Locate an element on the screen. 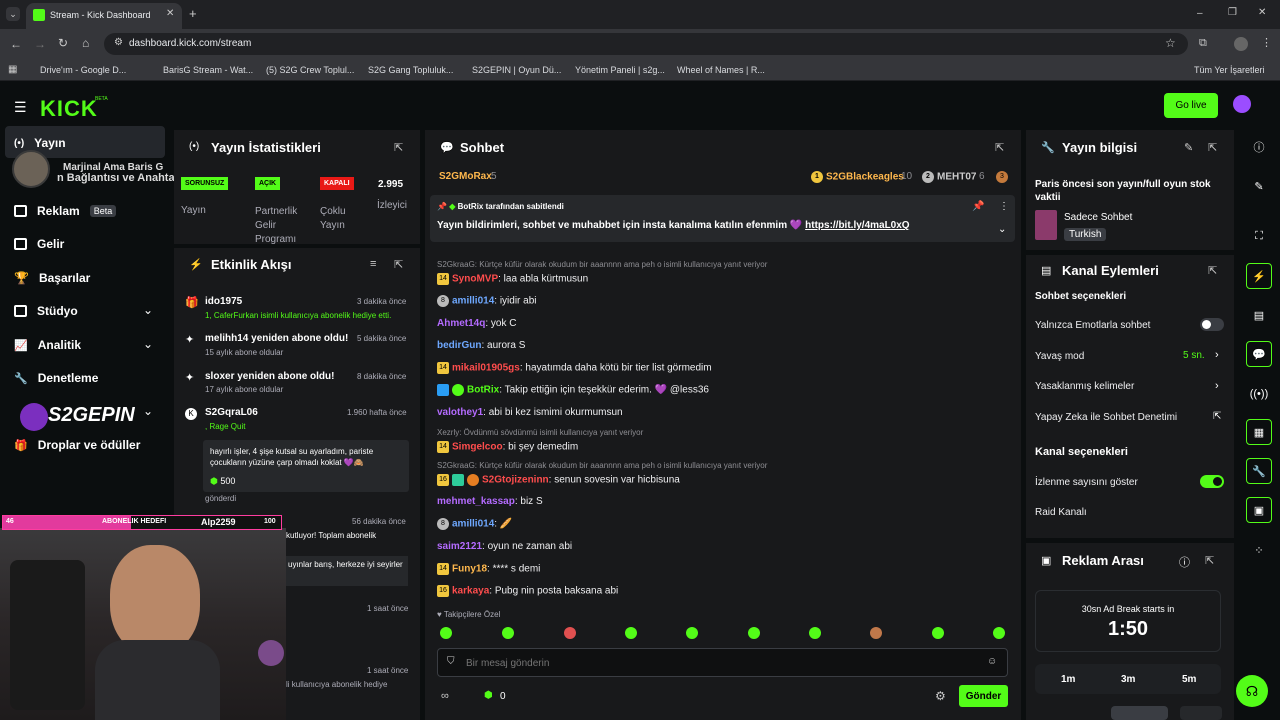 This screenshot has height=720, width=1280. profile-avatar is located at coordinates (1241, 44).